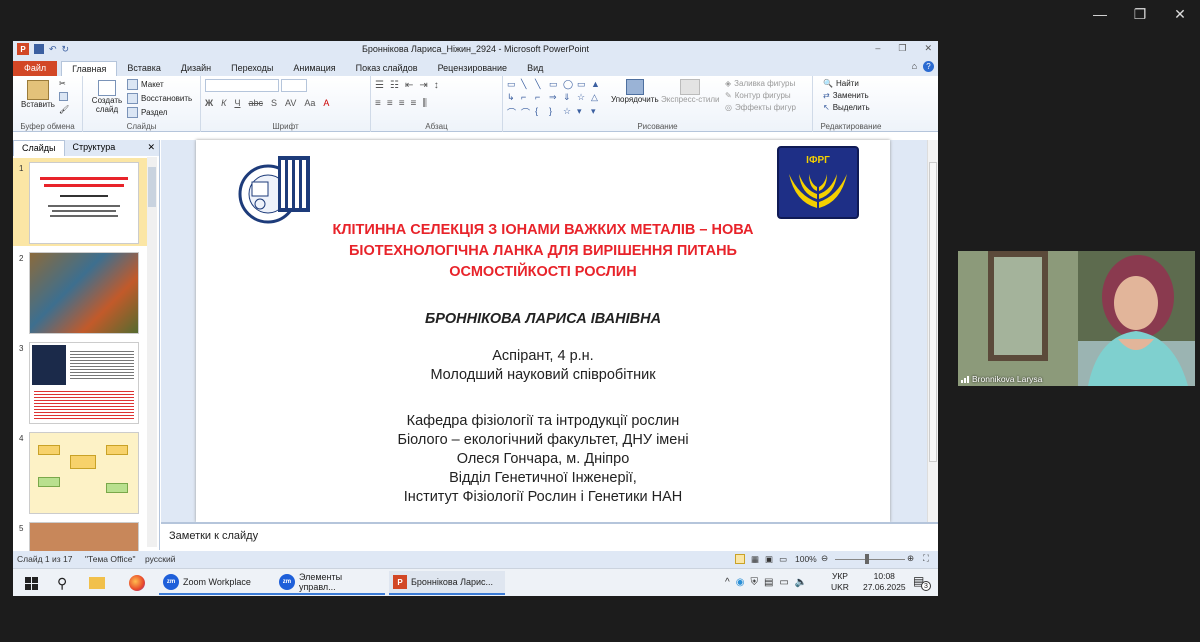 This screenshot has width=1200, height=642. Describe the element at coordinates (38, 94) in the screenshot. I see `paste-button: Вставить` at that location.